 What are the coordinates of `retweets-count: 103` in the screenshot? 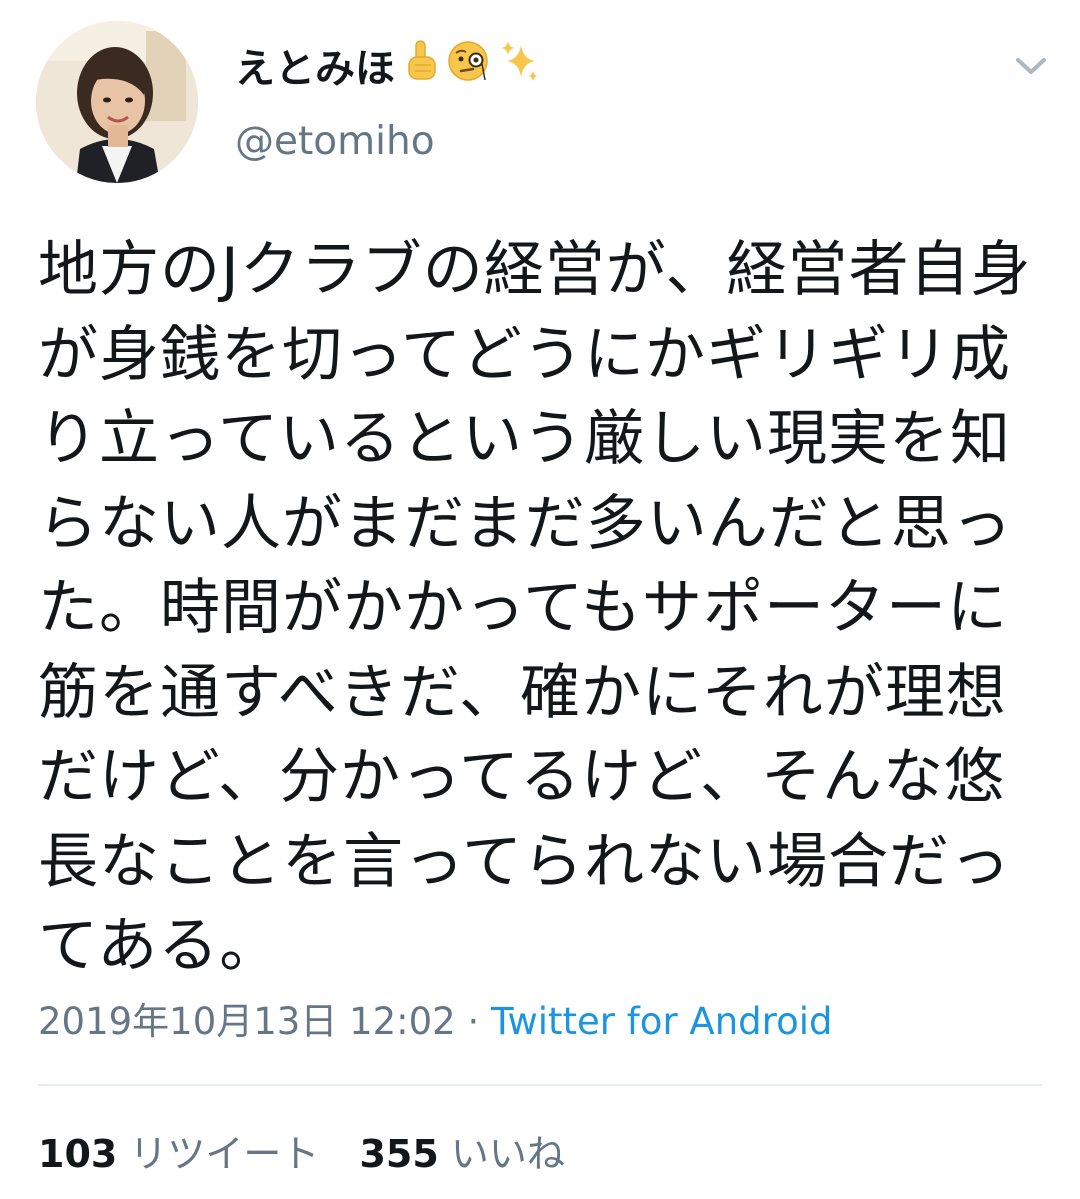 It's located at (78, 1154).